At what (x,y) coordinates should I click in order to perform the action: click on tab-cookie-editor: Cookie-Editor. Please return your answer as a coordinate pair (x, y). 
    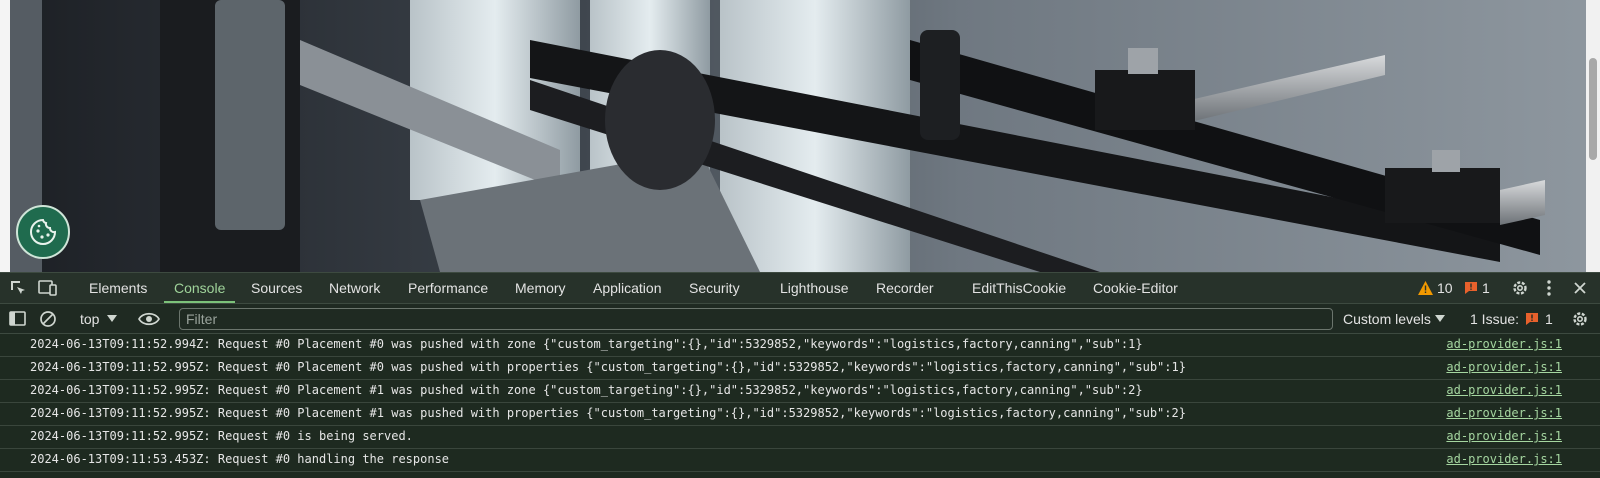
    Looking at the image, I should click on (1135, 288).